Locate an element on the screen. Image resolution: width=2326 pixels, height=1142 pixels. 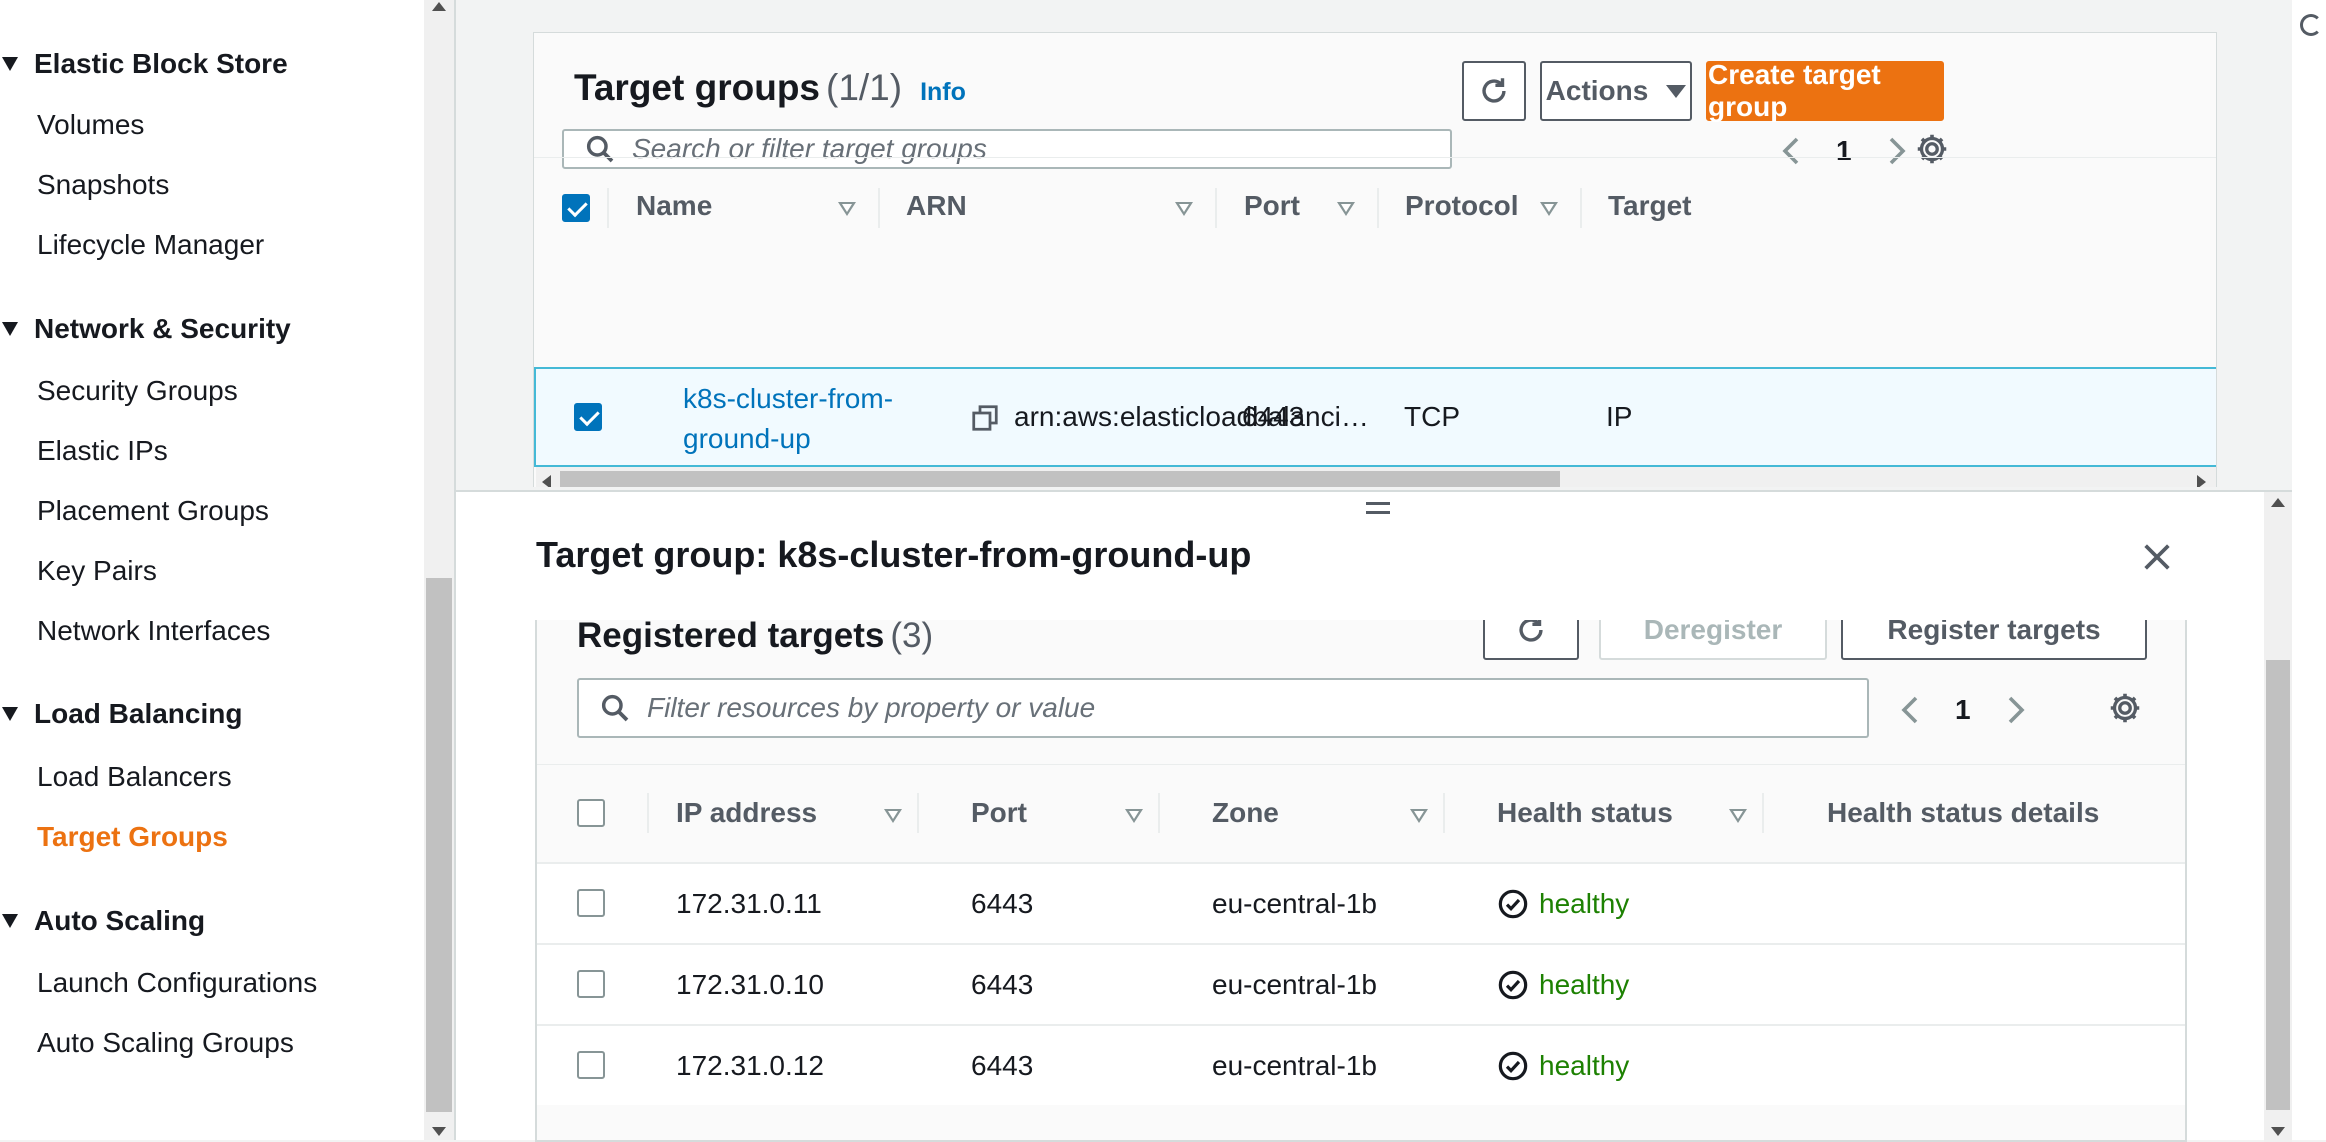
sidebar-item-auto-scaling-groups: Auto Scaling Groups is located at coordinates (165, 1043).